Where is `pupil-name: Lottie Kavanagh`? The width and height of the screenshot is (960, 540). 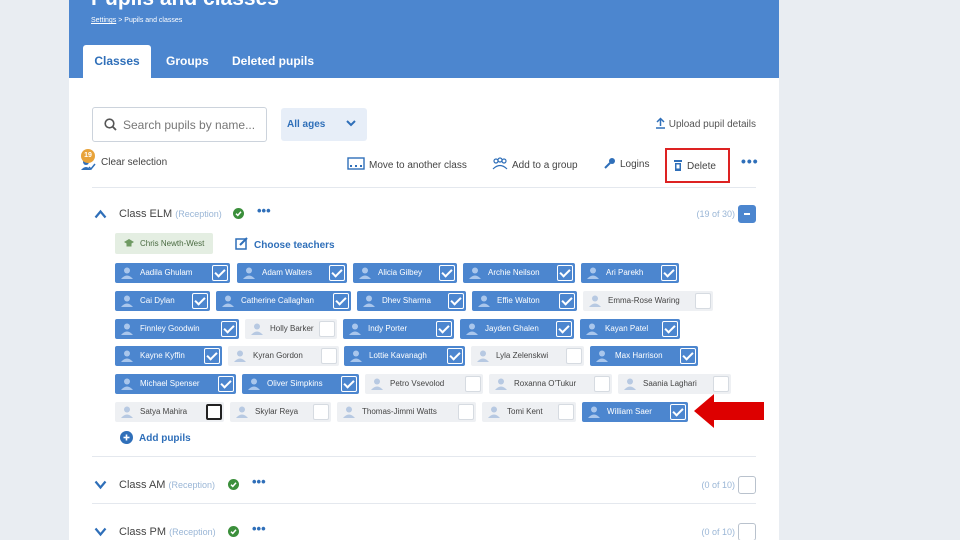
pupil-name: Lottie Kavanagh is located at coordinates (398, 355).